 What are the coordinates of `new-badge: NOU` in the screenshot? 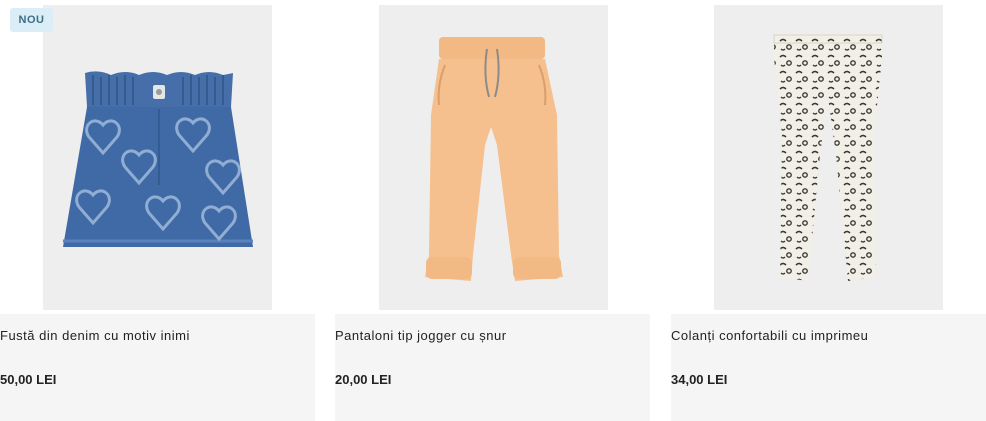 It's located at (31, 20).